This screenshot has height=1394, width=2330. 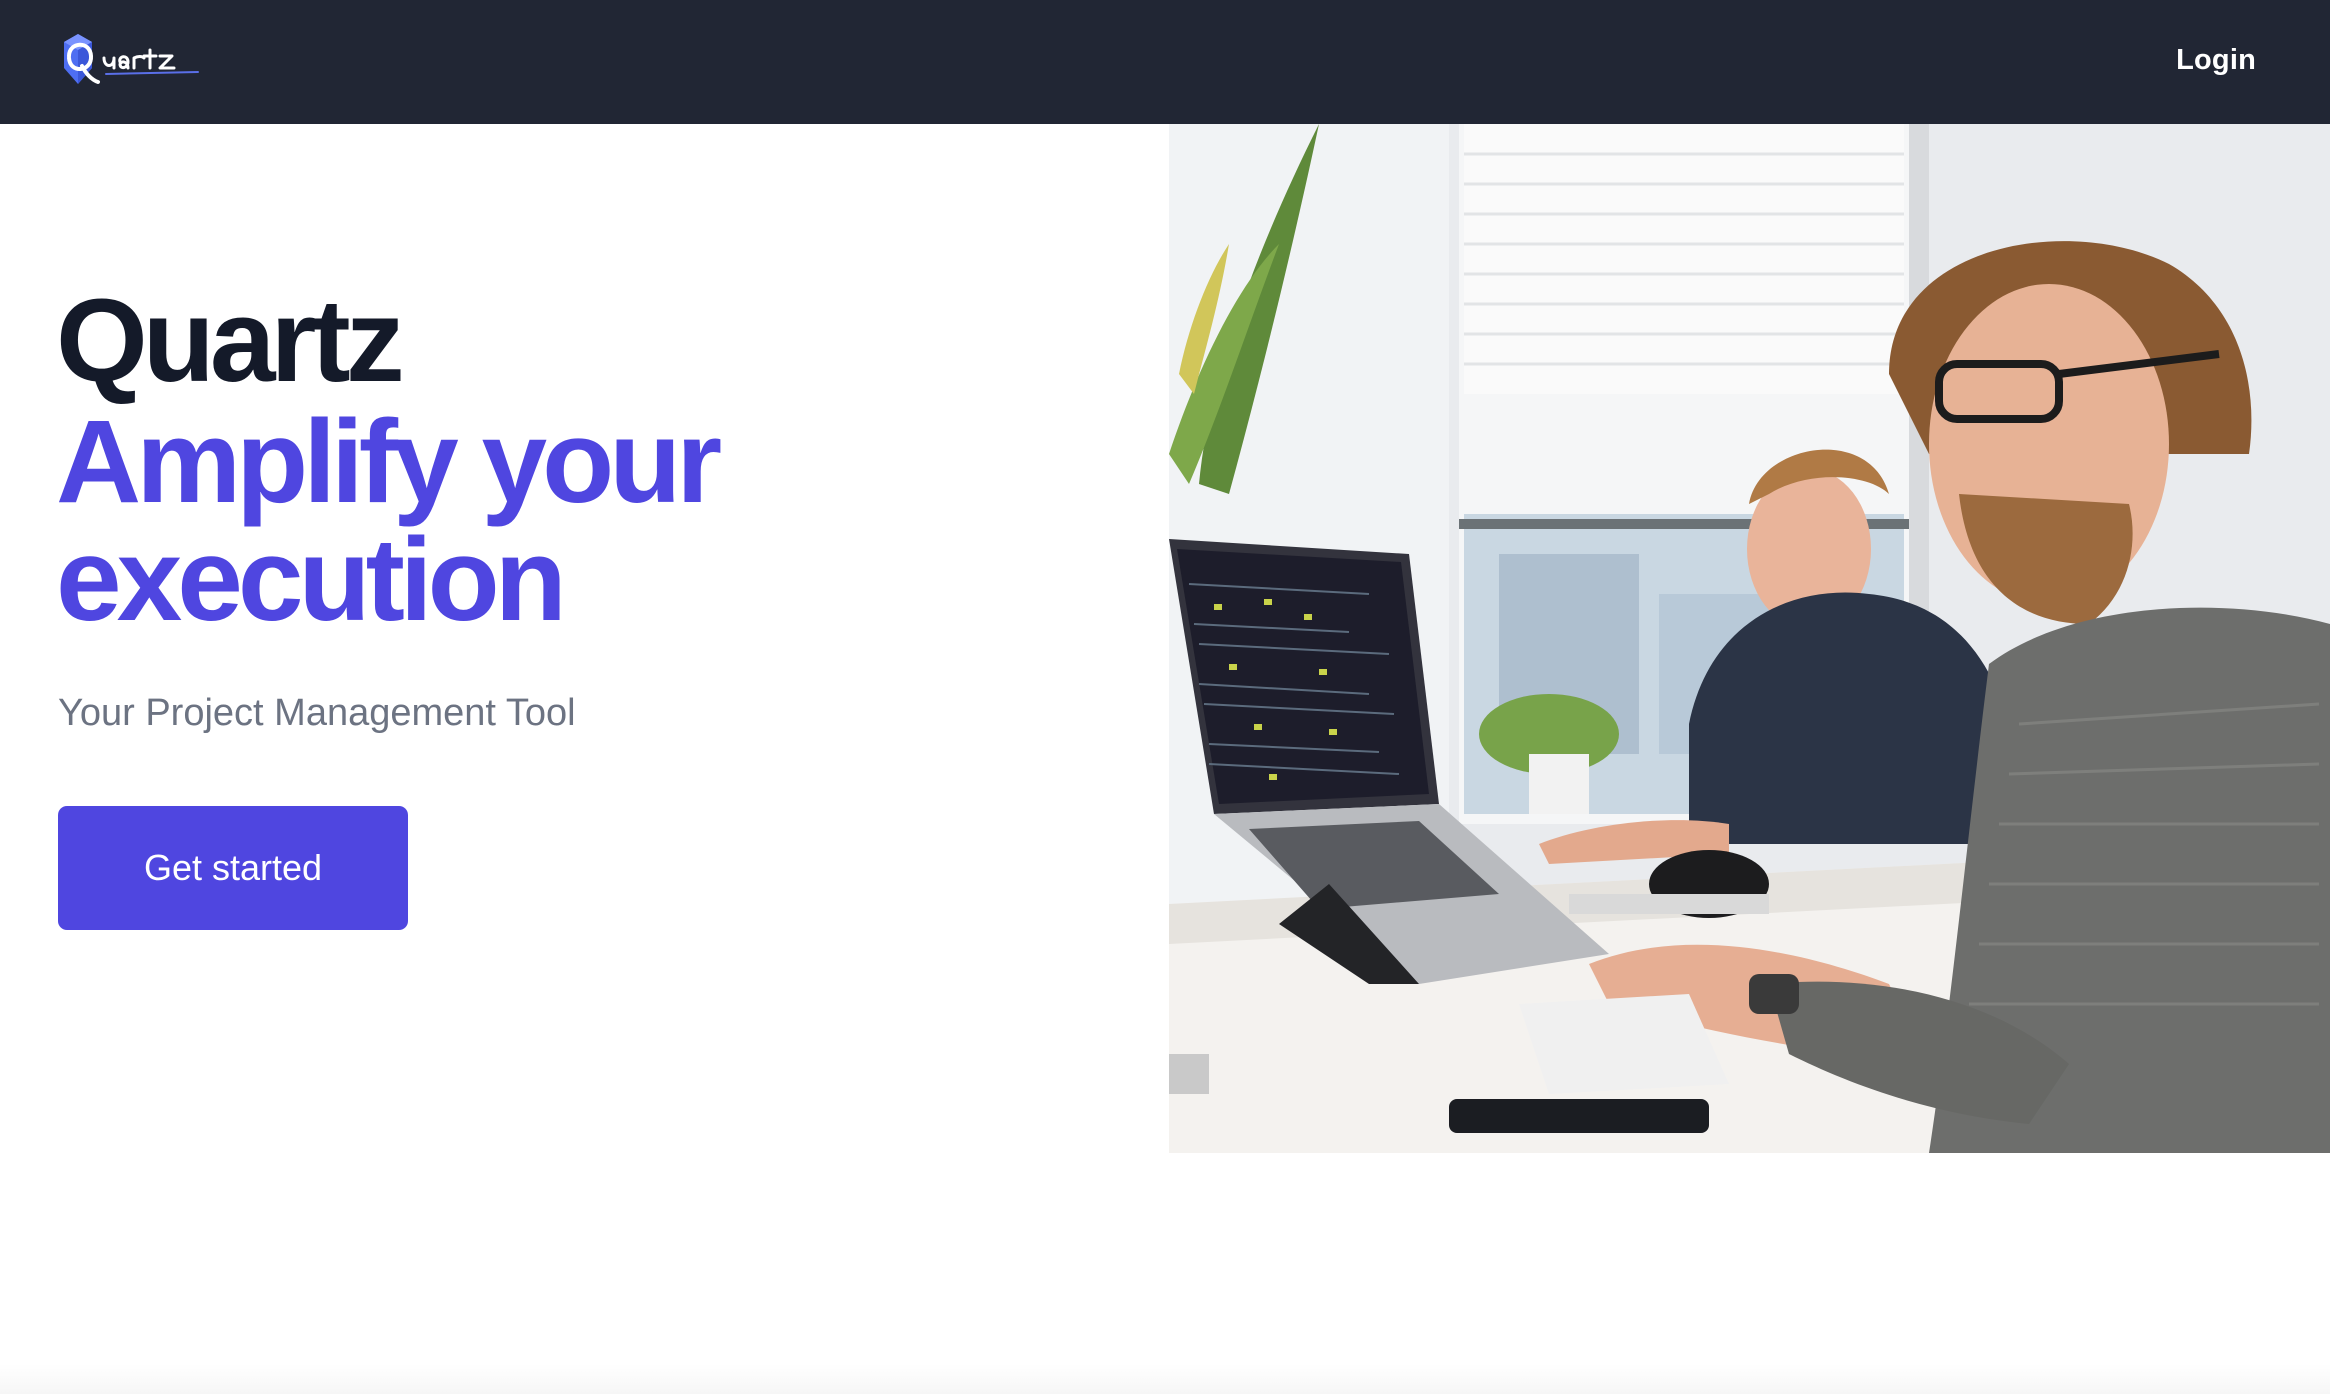 What do you see at coordinates (233, 868) in the screenshot?
I see `get-started-button: Get started` at bounding box center [233, 868].